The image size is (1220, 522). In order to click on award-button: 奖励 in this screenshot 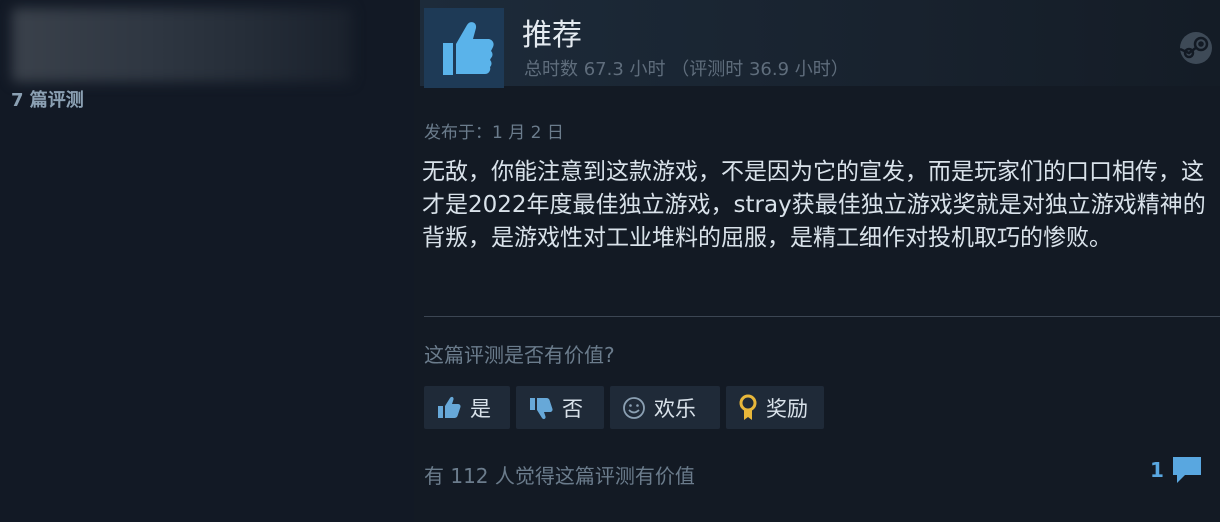, I will do `click(775, 407)`.